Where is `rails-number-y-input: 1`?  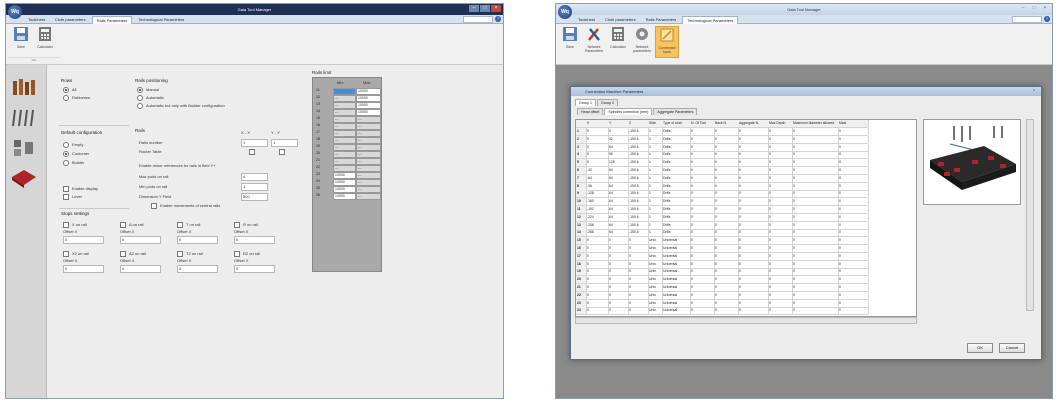
rails-number-y-input: 1 is located at coordinates (284, 143).